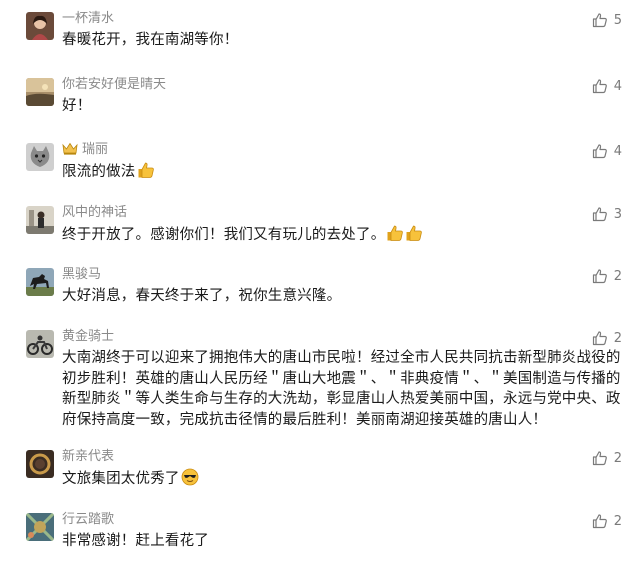 Image resolution: width=640 pixels, height=573 pixels. Describe the element at coordinates (88, 457) in the screenshot. I see `comment-username: 新亲代表` at that location.